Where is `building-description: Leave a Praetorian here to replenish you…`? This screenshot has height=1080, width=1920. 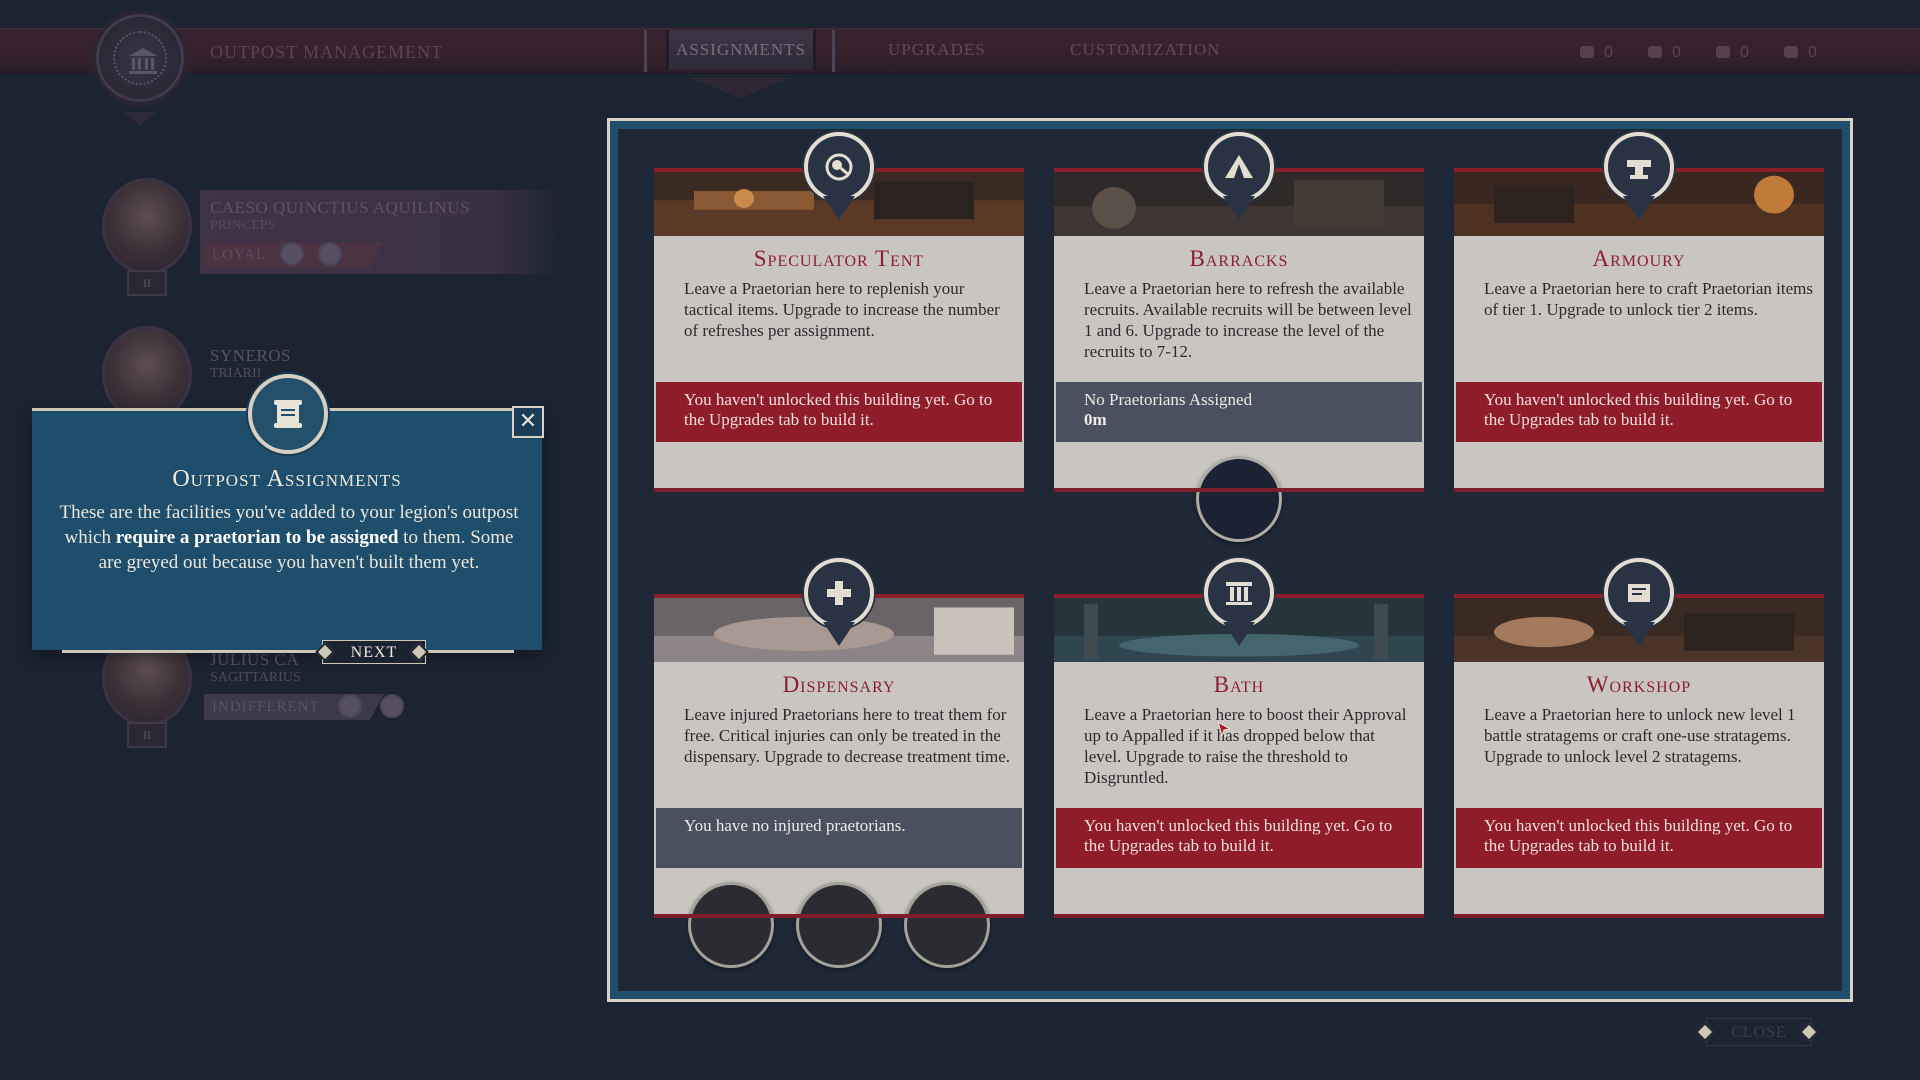
building-description: Leave a Praetorian here to replenish you… is located at coordinates (842, 309).